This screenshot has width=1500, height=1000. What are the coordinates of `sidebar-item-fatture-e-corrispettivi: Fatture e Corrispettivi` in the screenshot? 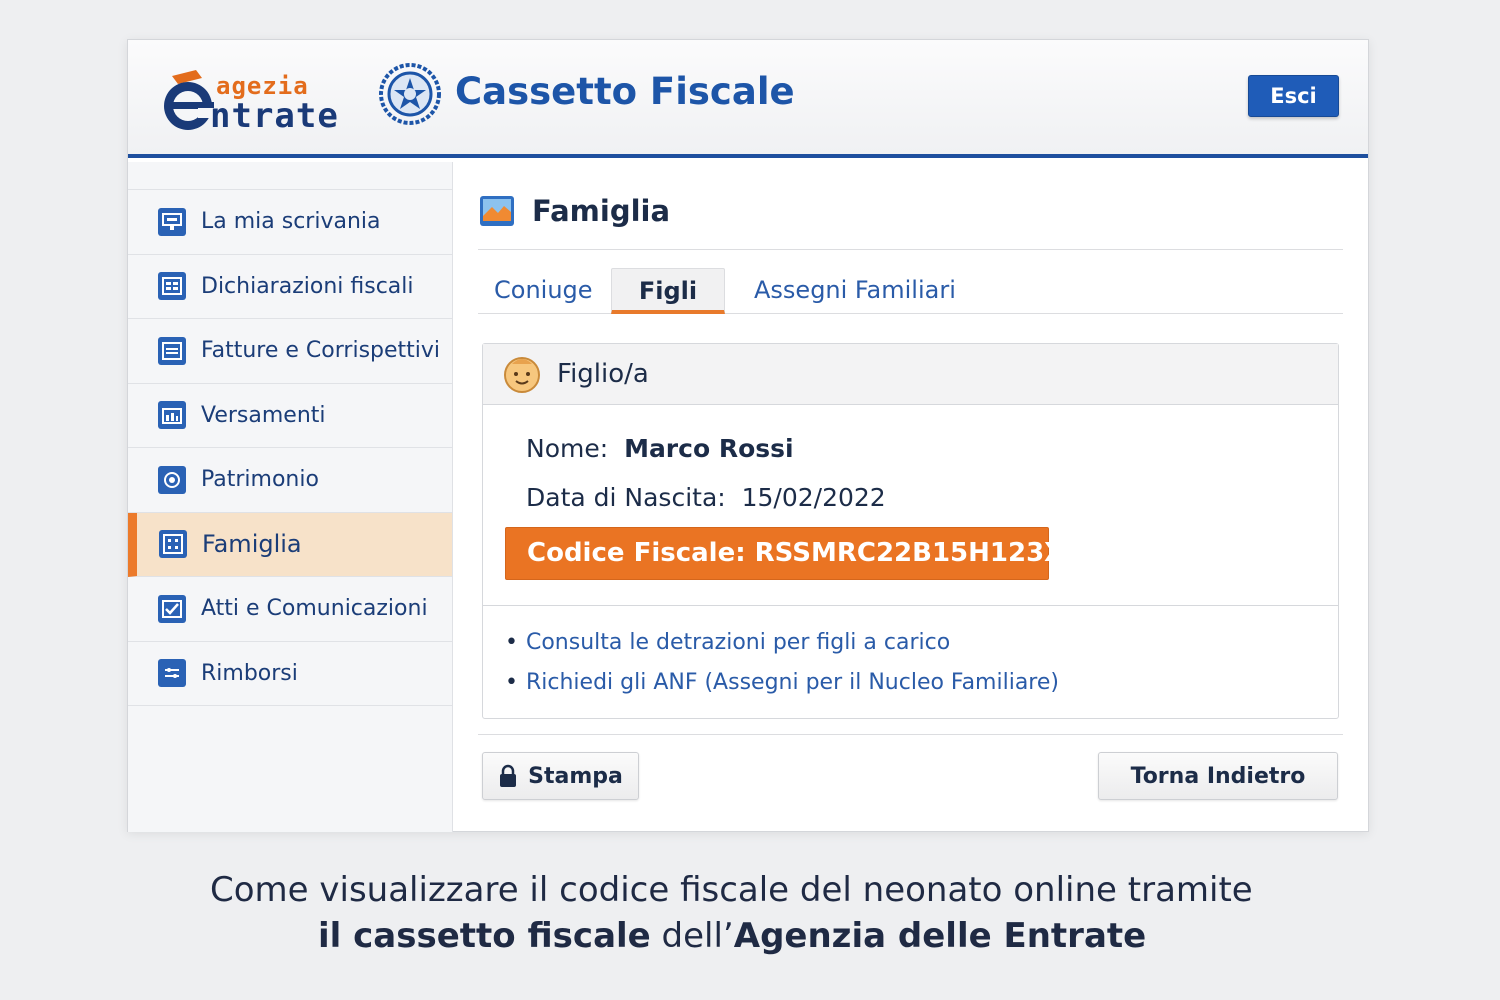 It's located at (290, 351).